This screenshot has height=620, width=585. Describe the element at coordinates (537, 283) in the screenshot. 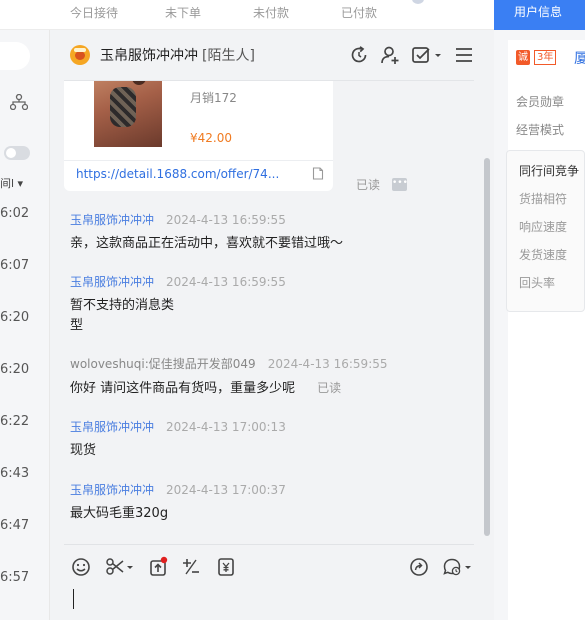

I see `peer-item: 回头率` at that location.